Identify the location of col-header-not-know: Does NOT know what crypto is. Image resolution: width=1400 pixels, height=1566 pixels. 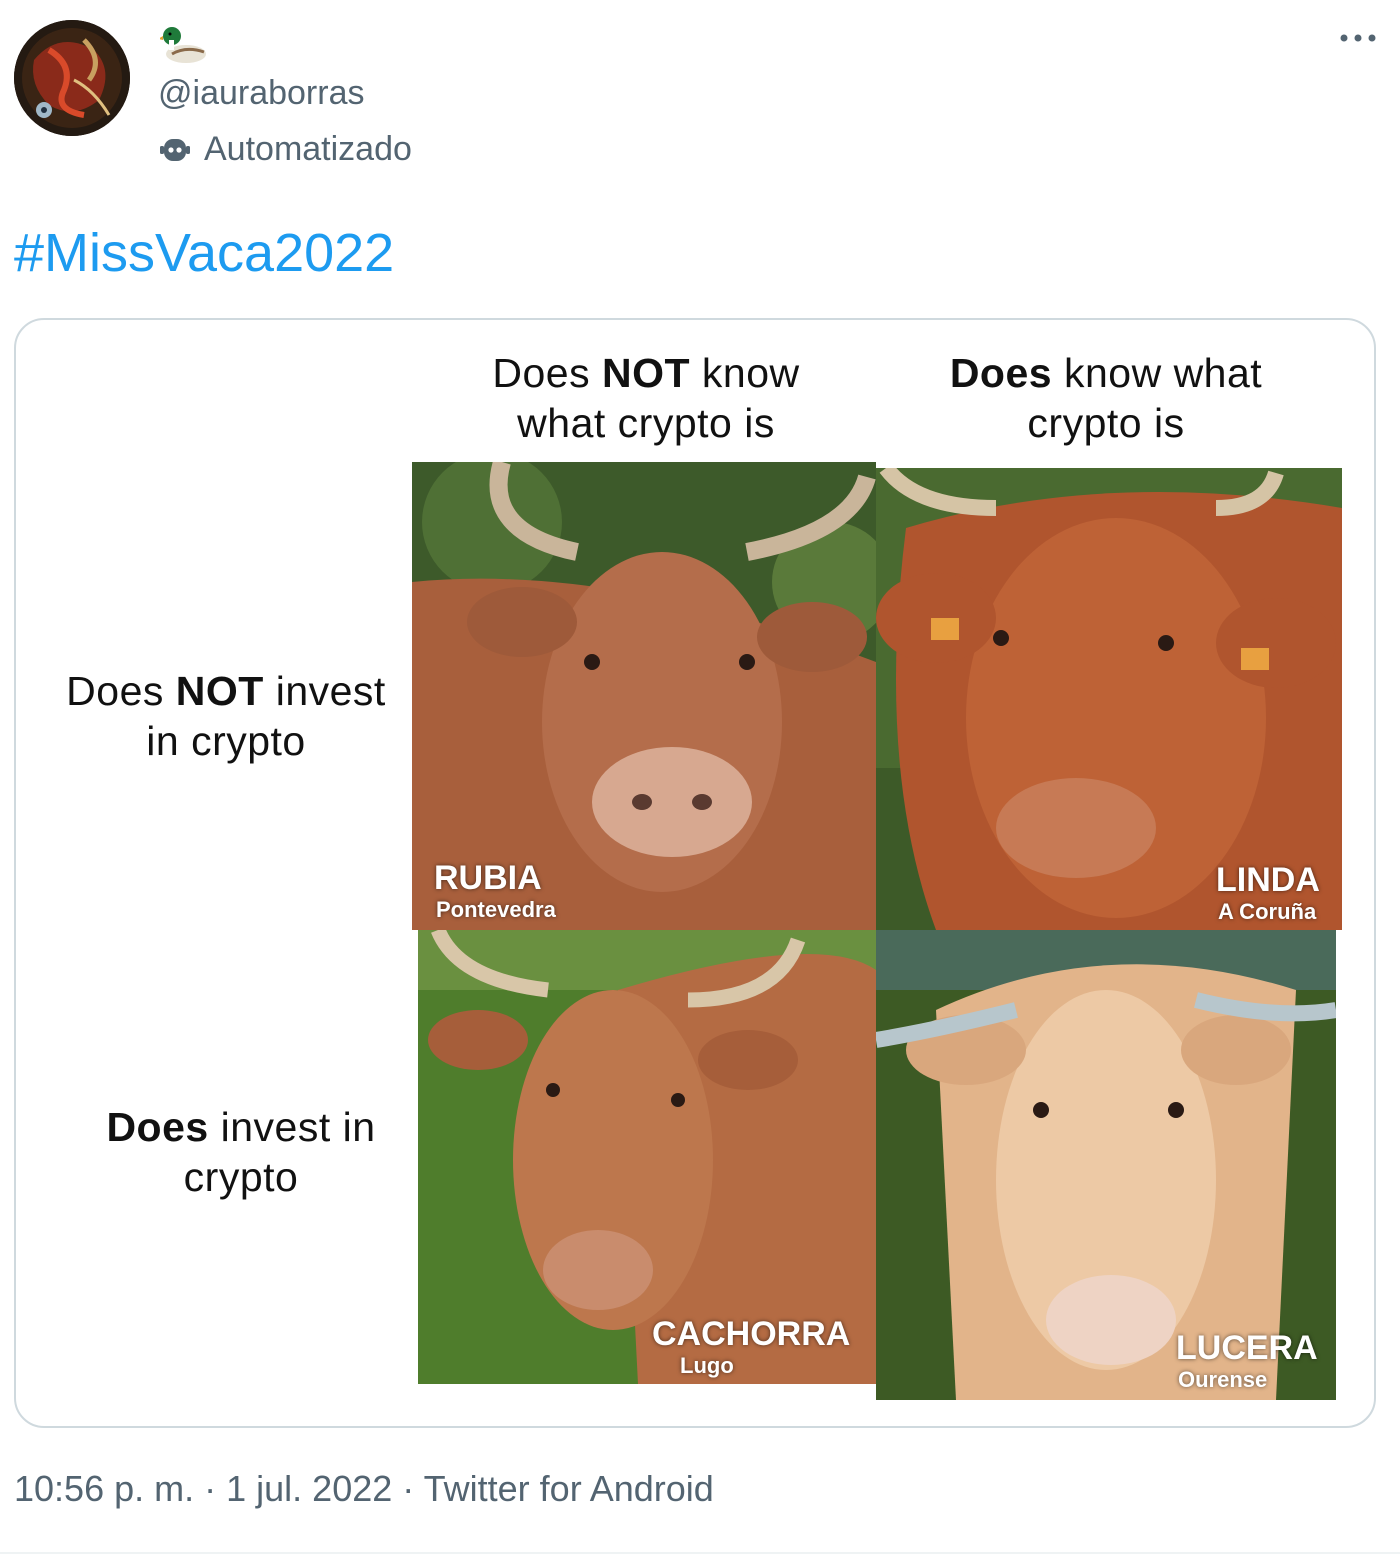
(646, 398).